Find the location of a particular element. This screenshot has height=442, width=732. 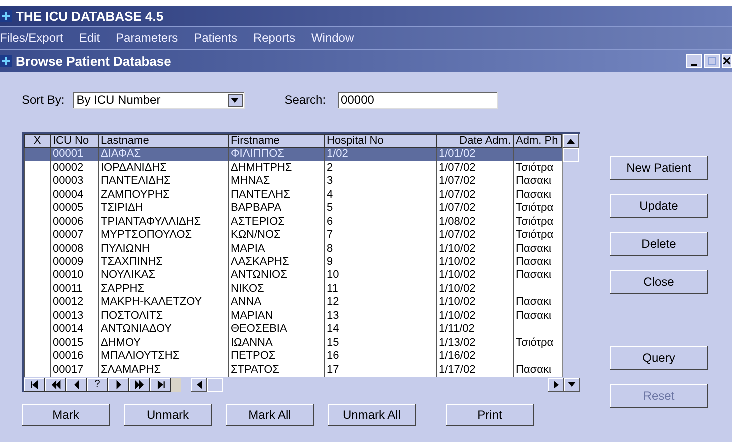

table-cell: ΙΟΡΔΑΝΙΔΗΣ is located at coordinates (134, 168).